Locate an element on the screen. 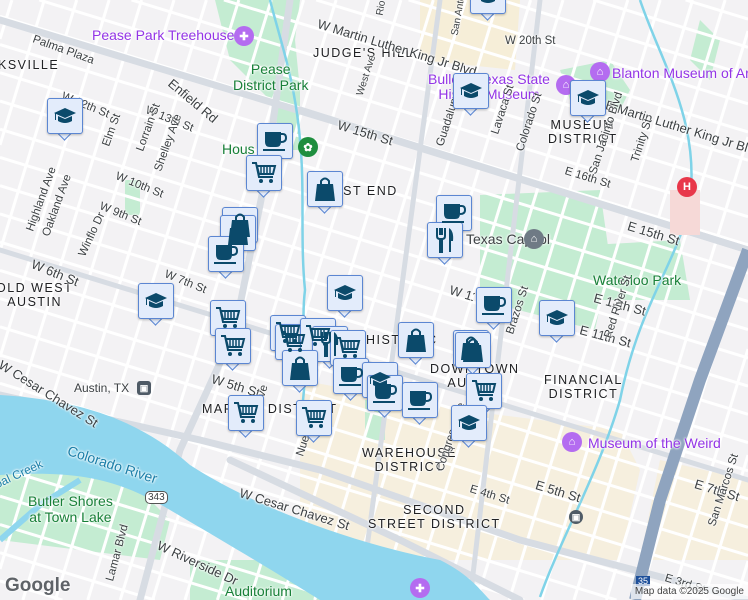 This screenshot has height=600, width=748. map-marker-fork-knife is located at coordinates (445, 244).